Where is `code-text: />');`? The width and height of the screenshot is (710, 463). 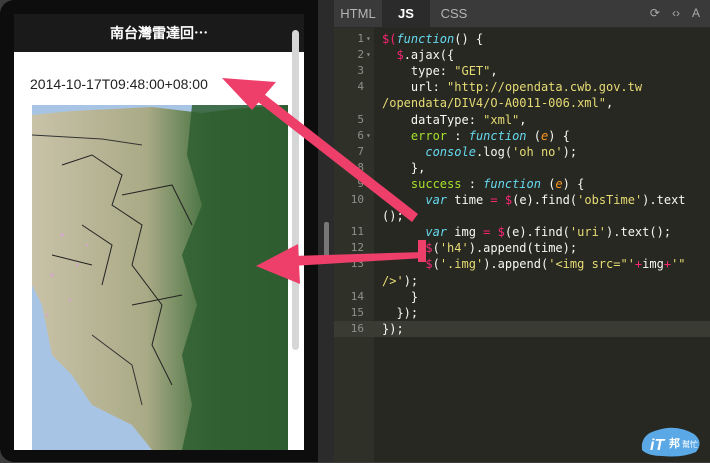
code-text: />'); is located at coordinates (400, 280).